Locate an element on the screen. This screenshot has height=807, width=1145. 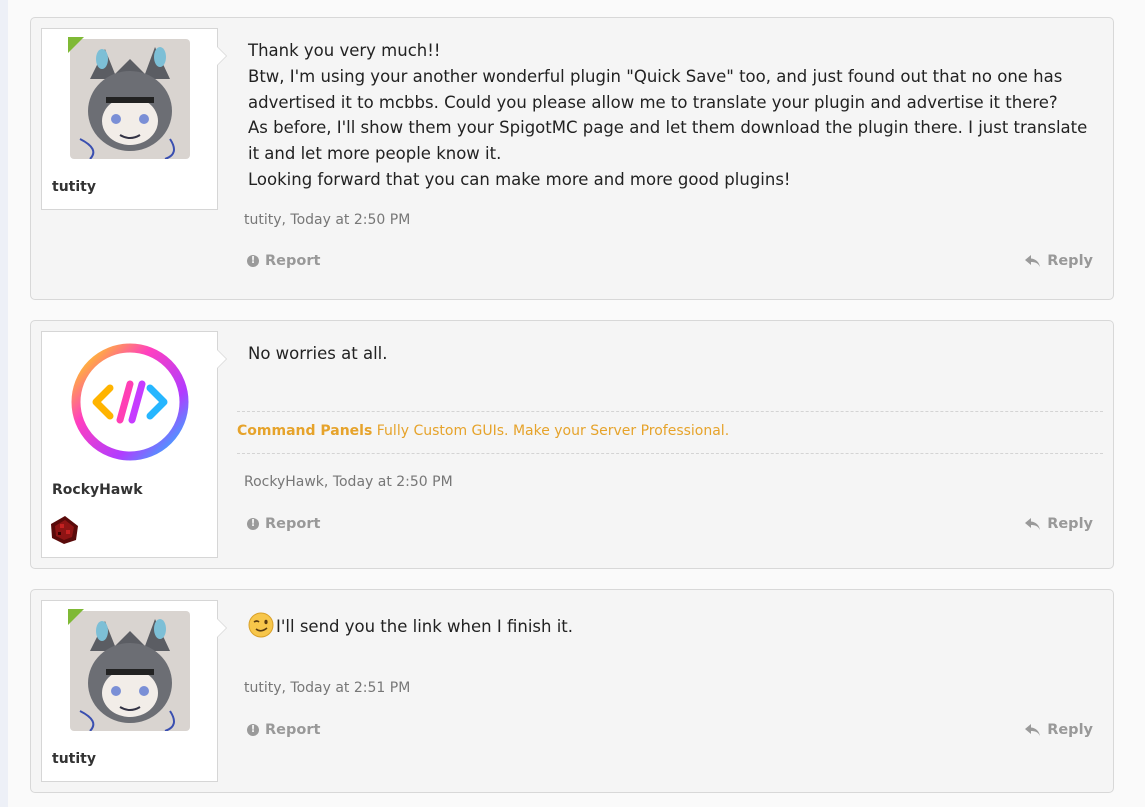
post-meta: RockyHawk, Today at 2:50 PM is located at coordinates (348, 482).